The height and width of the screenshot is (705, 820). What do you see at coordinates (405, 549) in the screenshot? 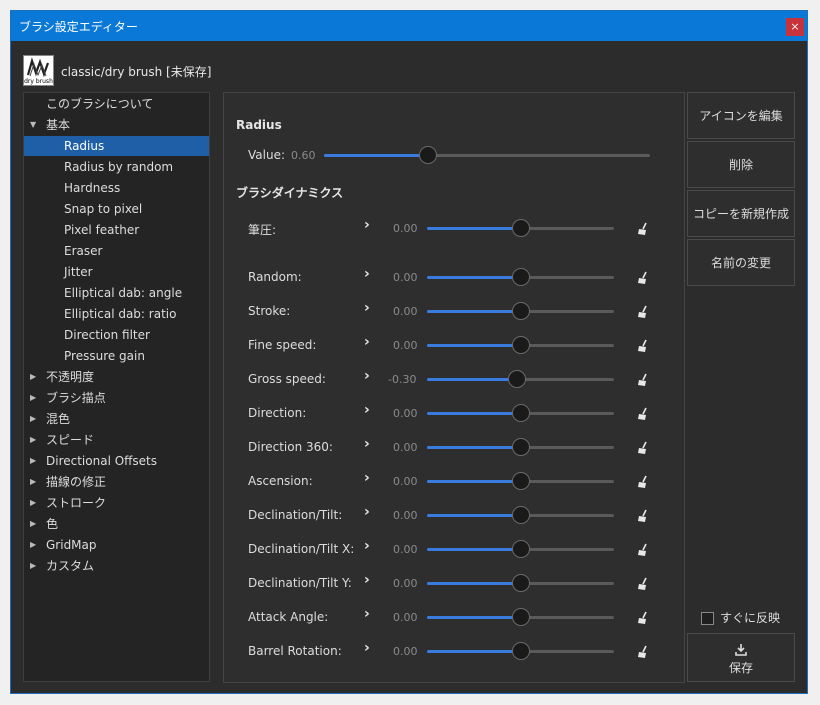
I see `dynamics-value-text: 0.00` at bounding box center [405, 549].